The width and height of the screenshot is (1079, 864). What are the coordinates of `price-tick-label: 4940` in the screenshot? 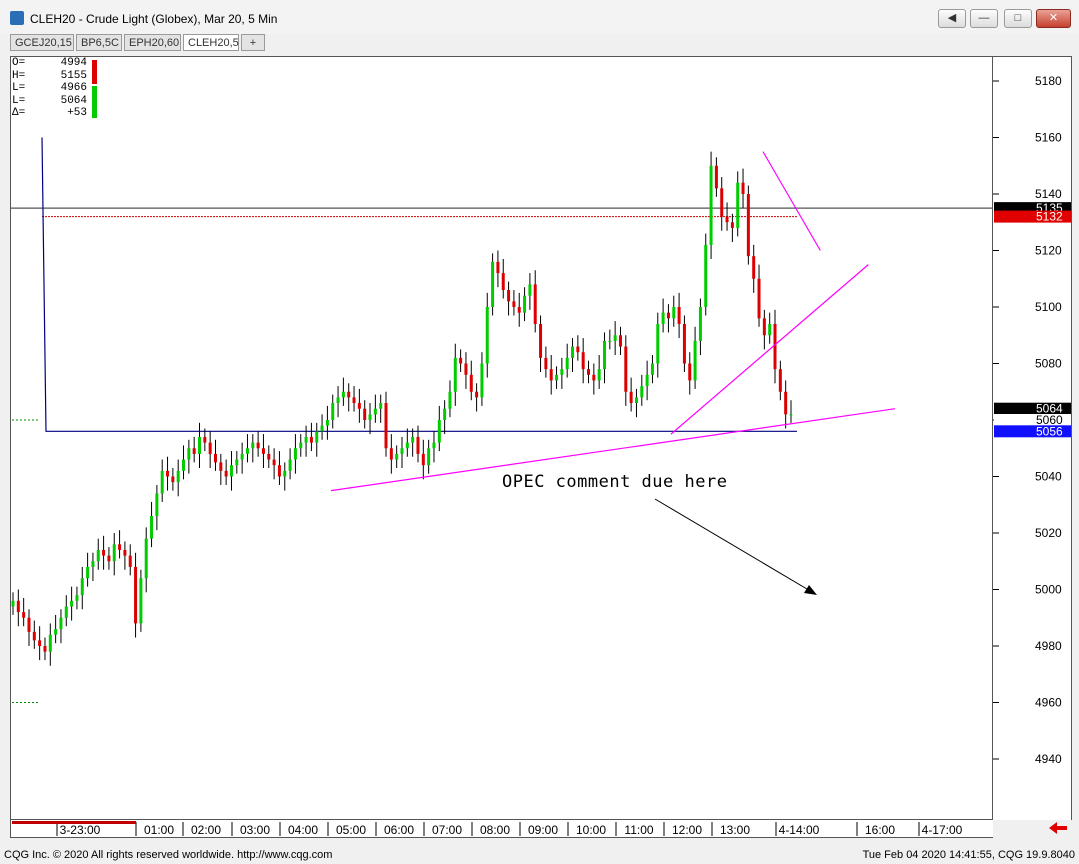 It's located at (1048, 759).